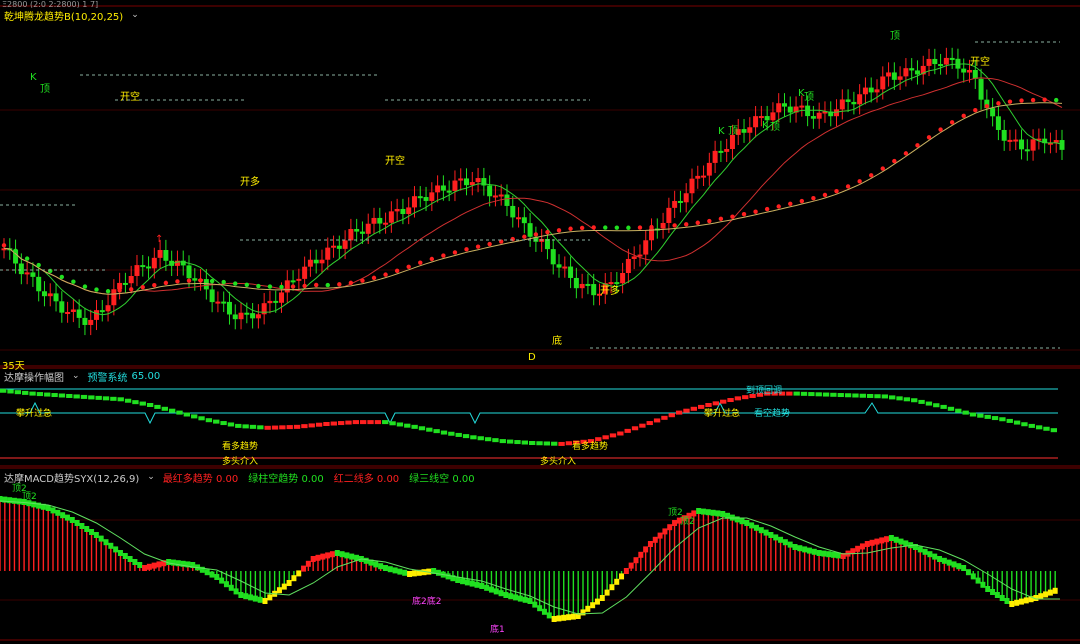  What do you see at coordinates (29, 496) in the screenshot?
I see `macd-annotation: 顶2` at bounding box center [29, 496].